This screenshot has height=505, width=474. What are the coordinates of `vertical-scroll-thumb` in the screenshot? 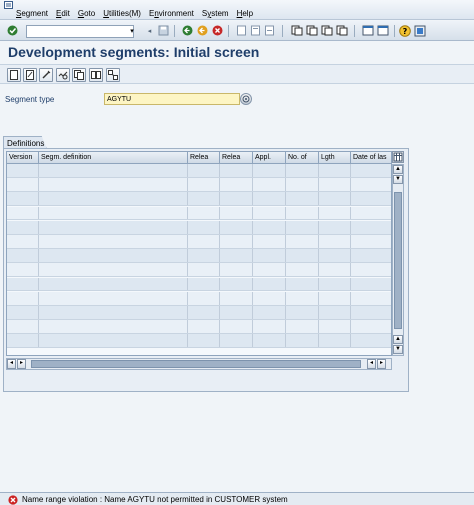 It's located at (398, 260).